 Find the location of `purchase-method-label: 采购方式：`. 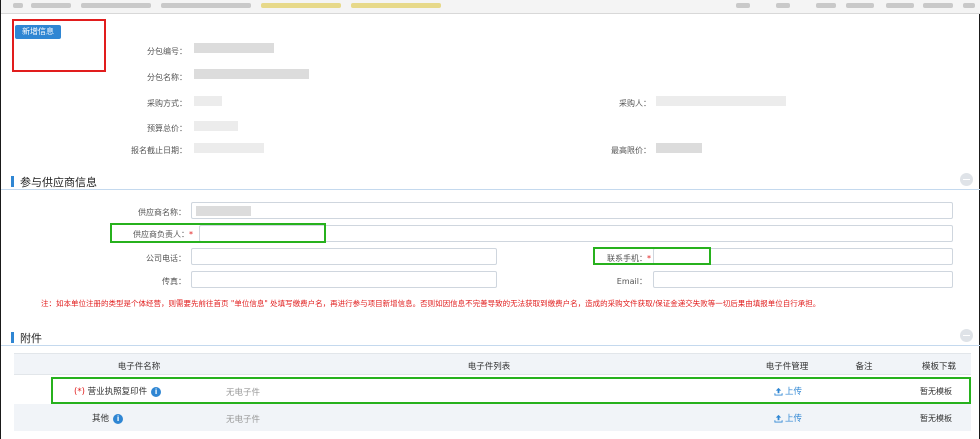

purchase-method-label: 采购方式： is located at coordinates (167, 103).